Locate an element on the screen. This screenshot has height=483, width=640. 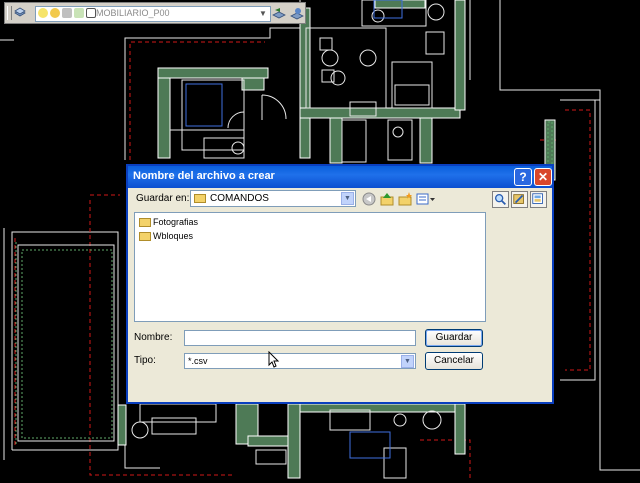
layer-name: MOBILIARIO_P00 is located at coordinates (133, 13).